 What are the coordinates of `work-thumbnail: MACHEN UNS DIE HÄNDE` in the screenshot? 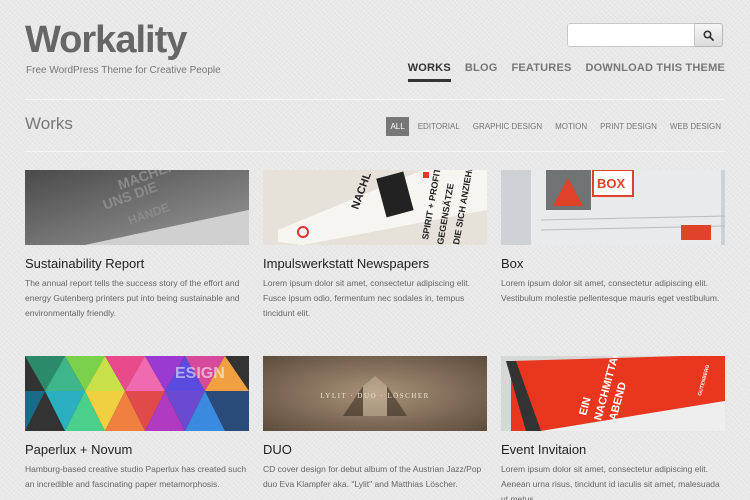 It's located at (137, 207).